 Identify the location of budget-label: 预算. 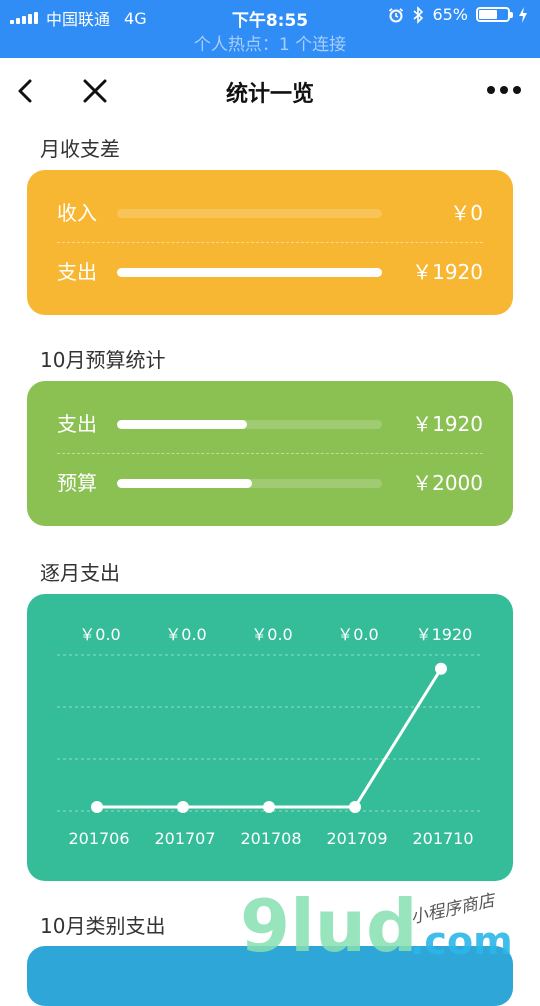
(77, 483).